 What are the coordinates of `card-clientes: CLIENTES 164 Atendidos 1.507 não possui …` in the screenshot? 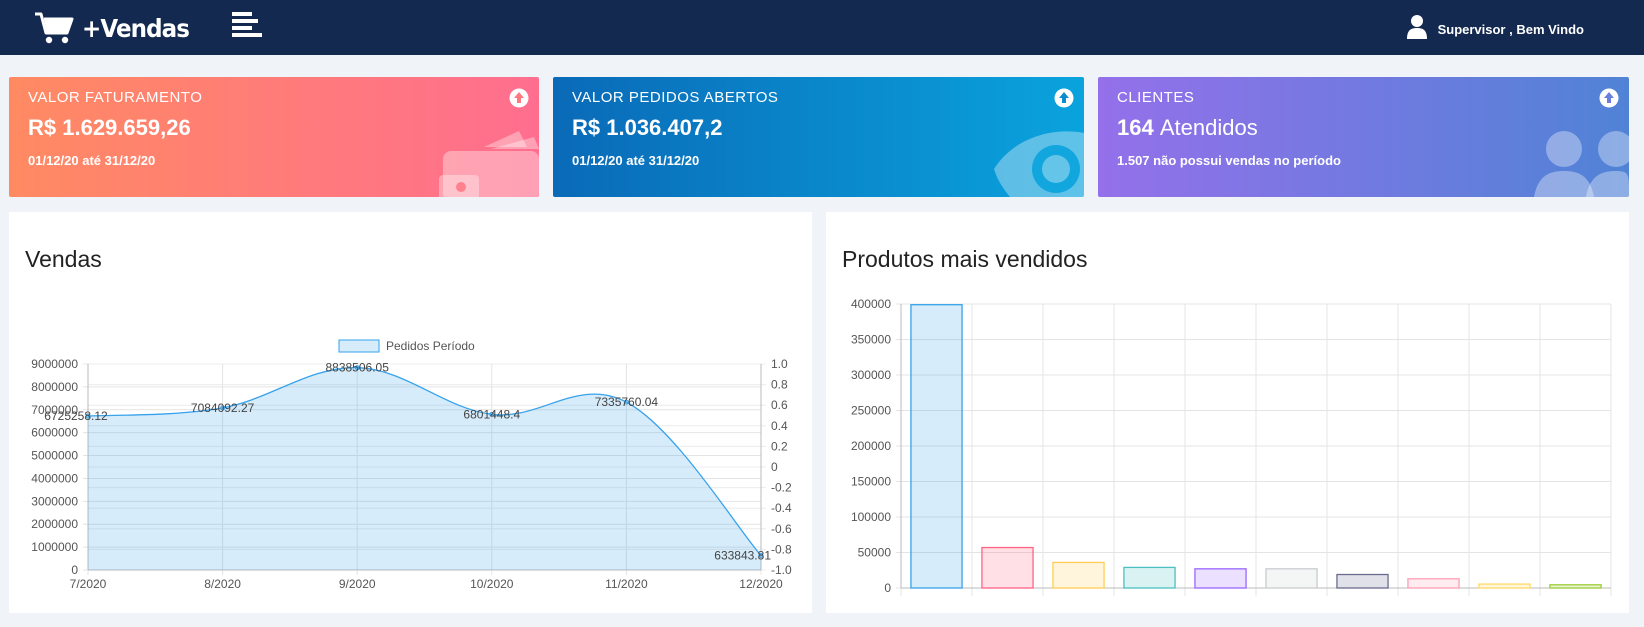 It's located at (1363, 137).